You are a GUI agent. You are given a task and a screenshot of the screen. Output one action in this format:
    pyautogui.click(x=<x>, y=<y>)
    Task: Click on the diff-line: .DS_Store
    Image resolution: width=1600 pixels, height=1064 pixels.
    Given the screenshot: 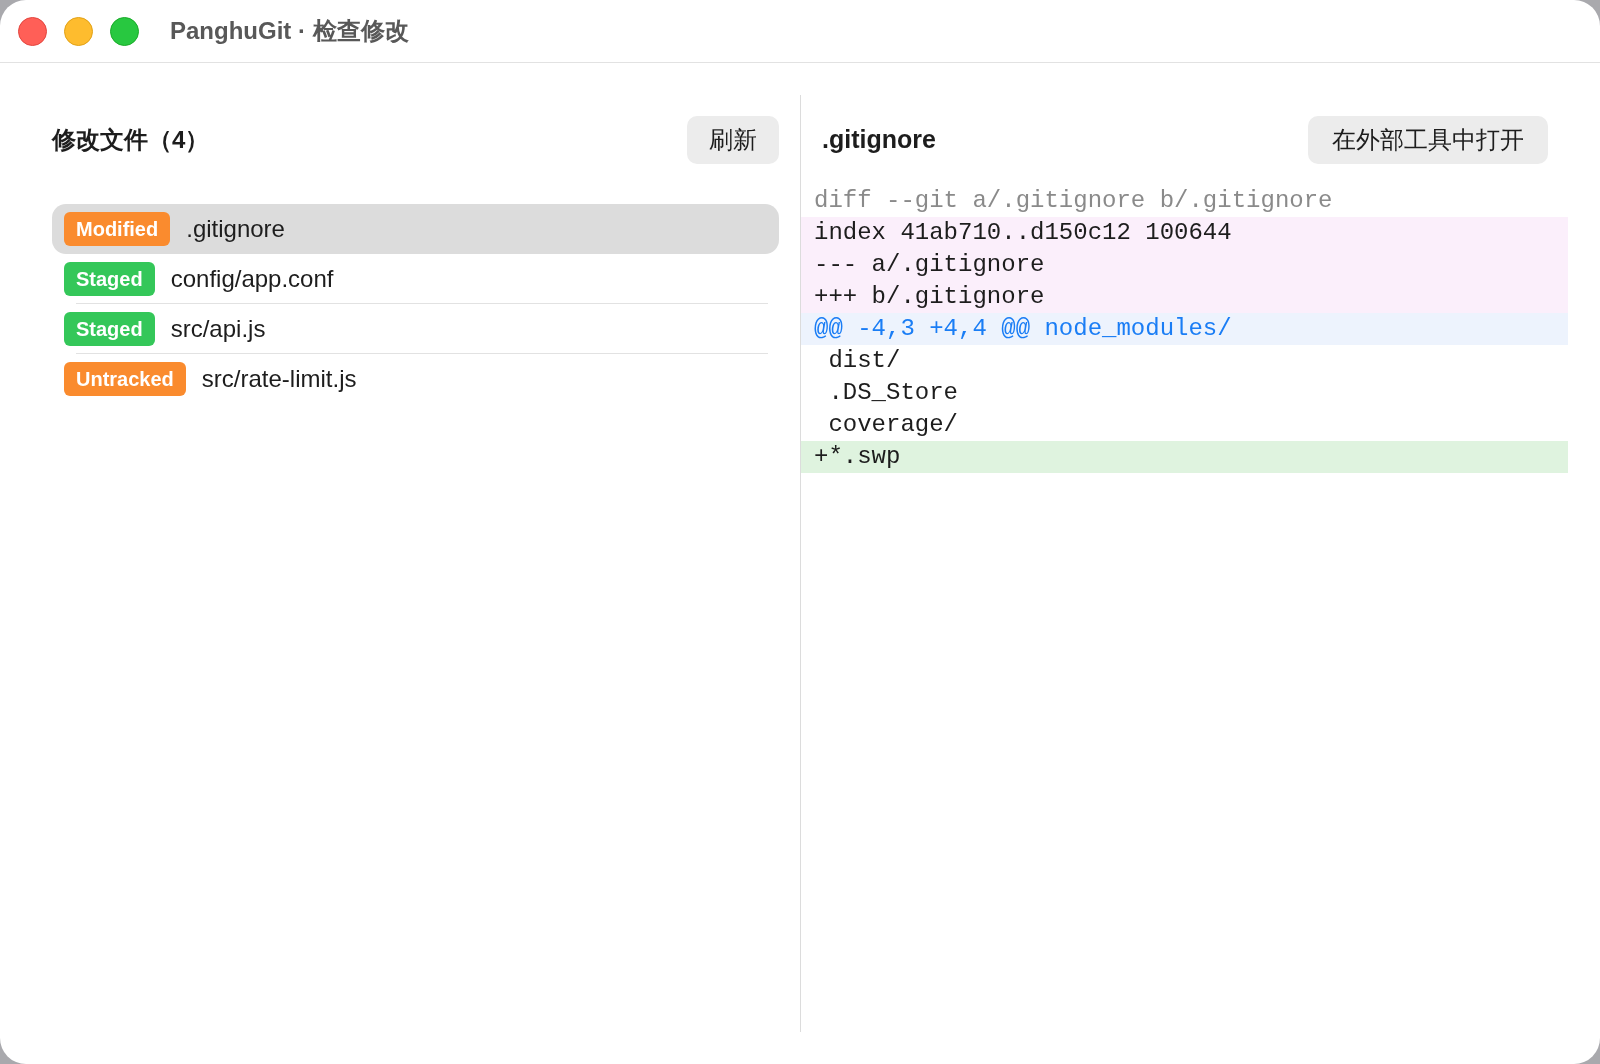 What is the action you would take?
    pyautogui.click(x=893, y=393)
    